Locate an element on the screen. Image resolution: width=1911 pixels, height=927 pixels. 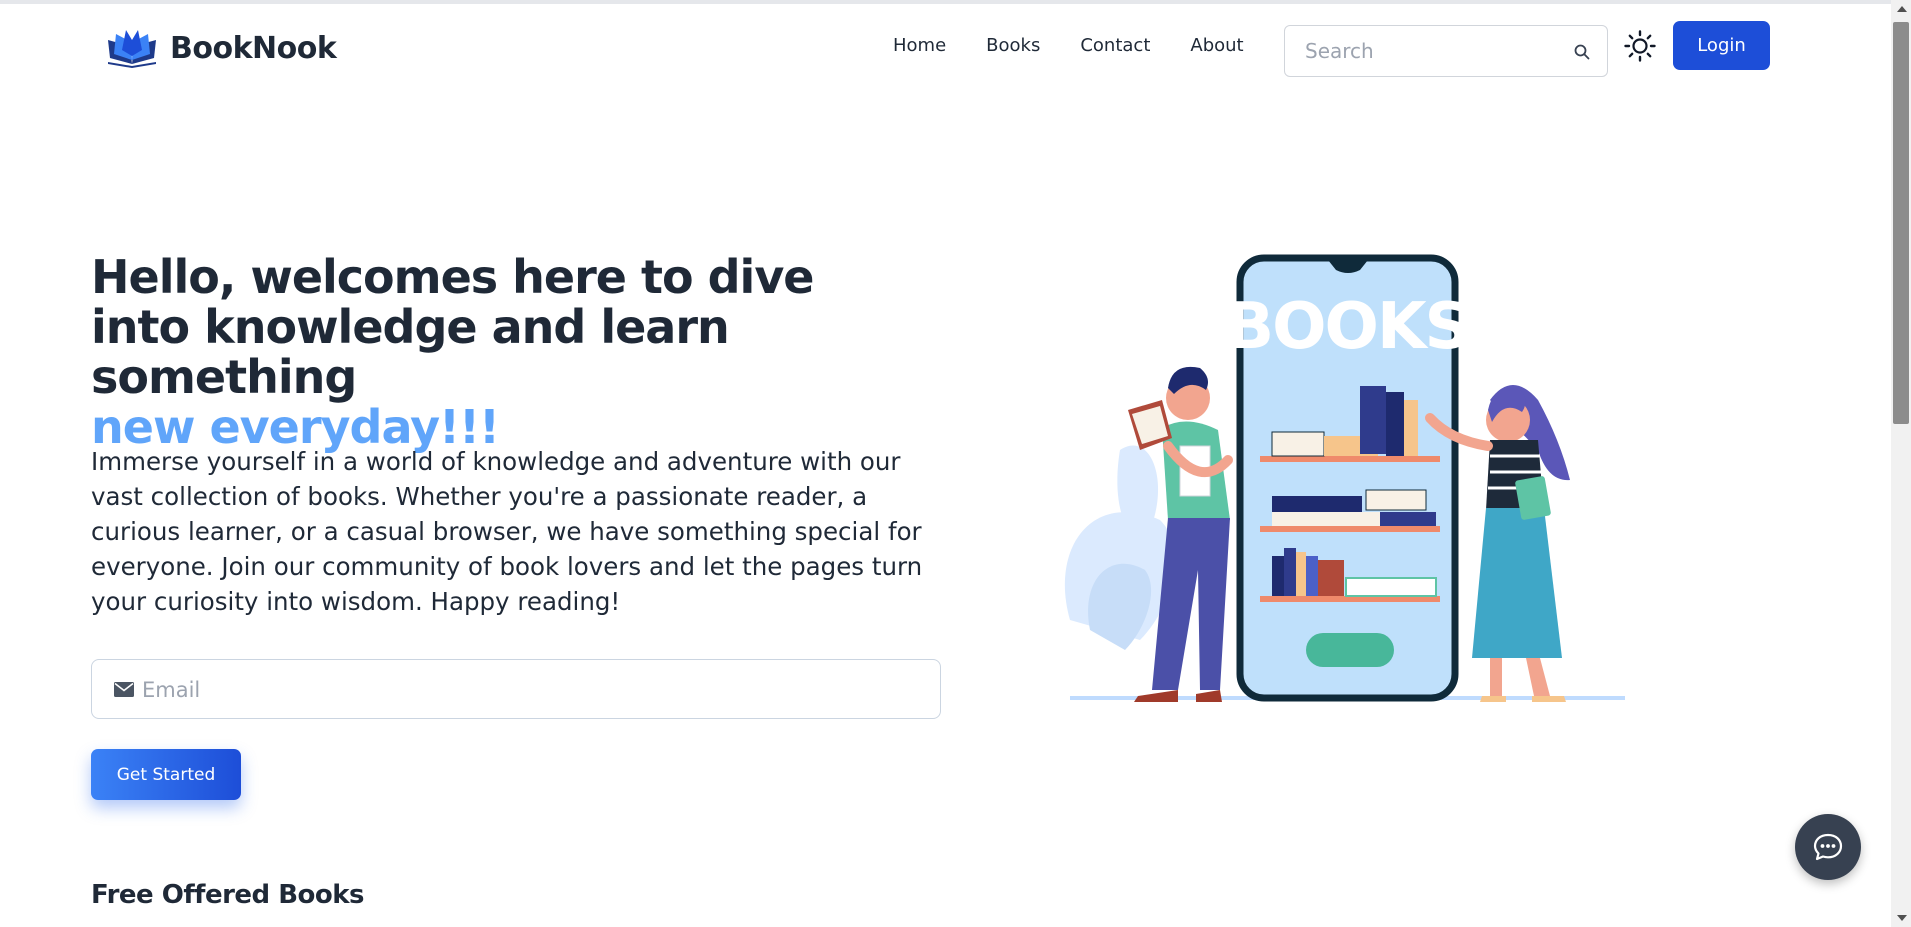
brand-logo: BookNook is located at coordinates (221, 48).